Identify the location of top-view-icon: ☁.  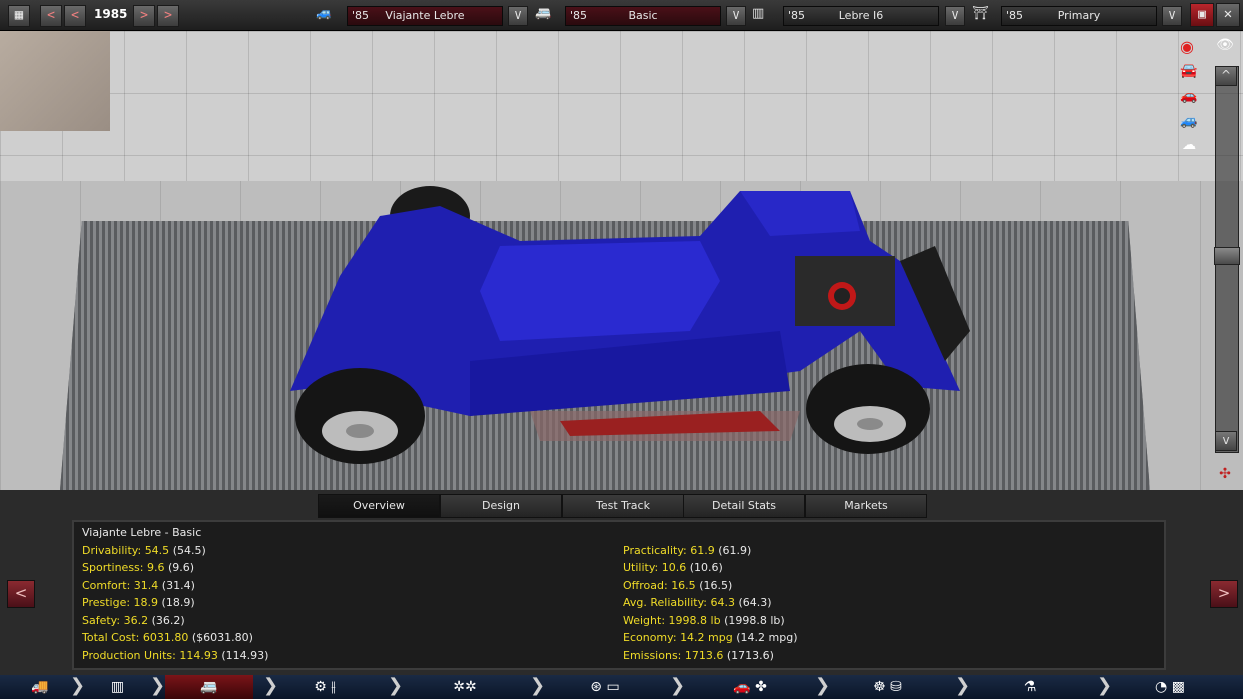
(1189, 146).